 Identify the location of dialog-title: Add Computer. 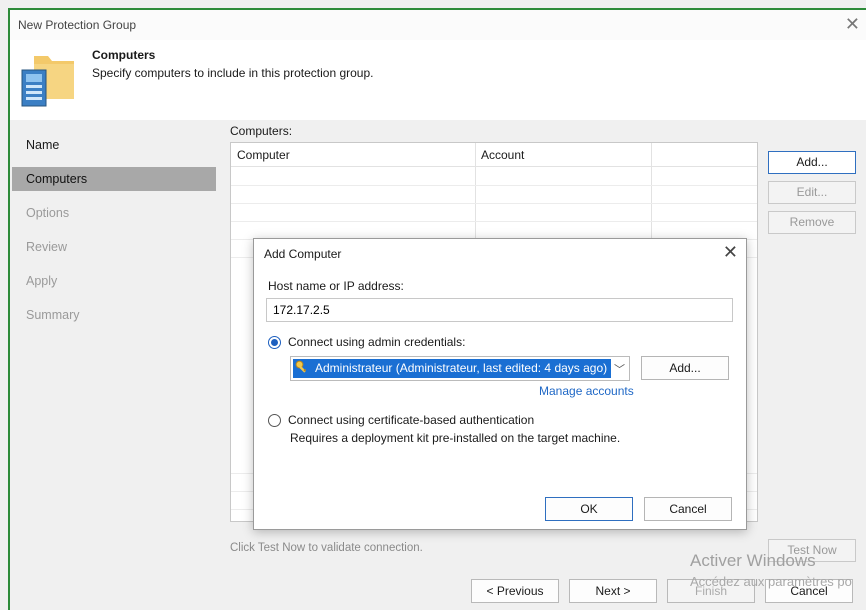
(303, 254).